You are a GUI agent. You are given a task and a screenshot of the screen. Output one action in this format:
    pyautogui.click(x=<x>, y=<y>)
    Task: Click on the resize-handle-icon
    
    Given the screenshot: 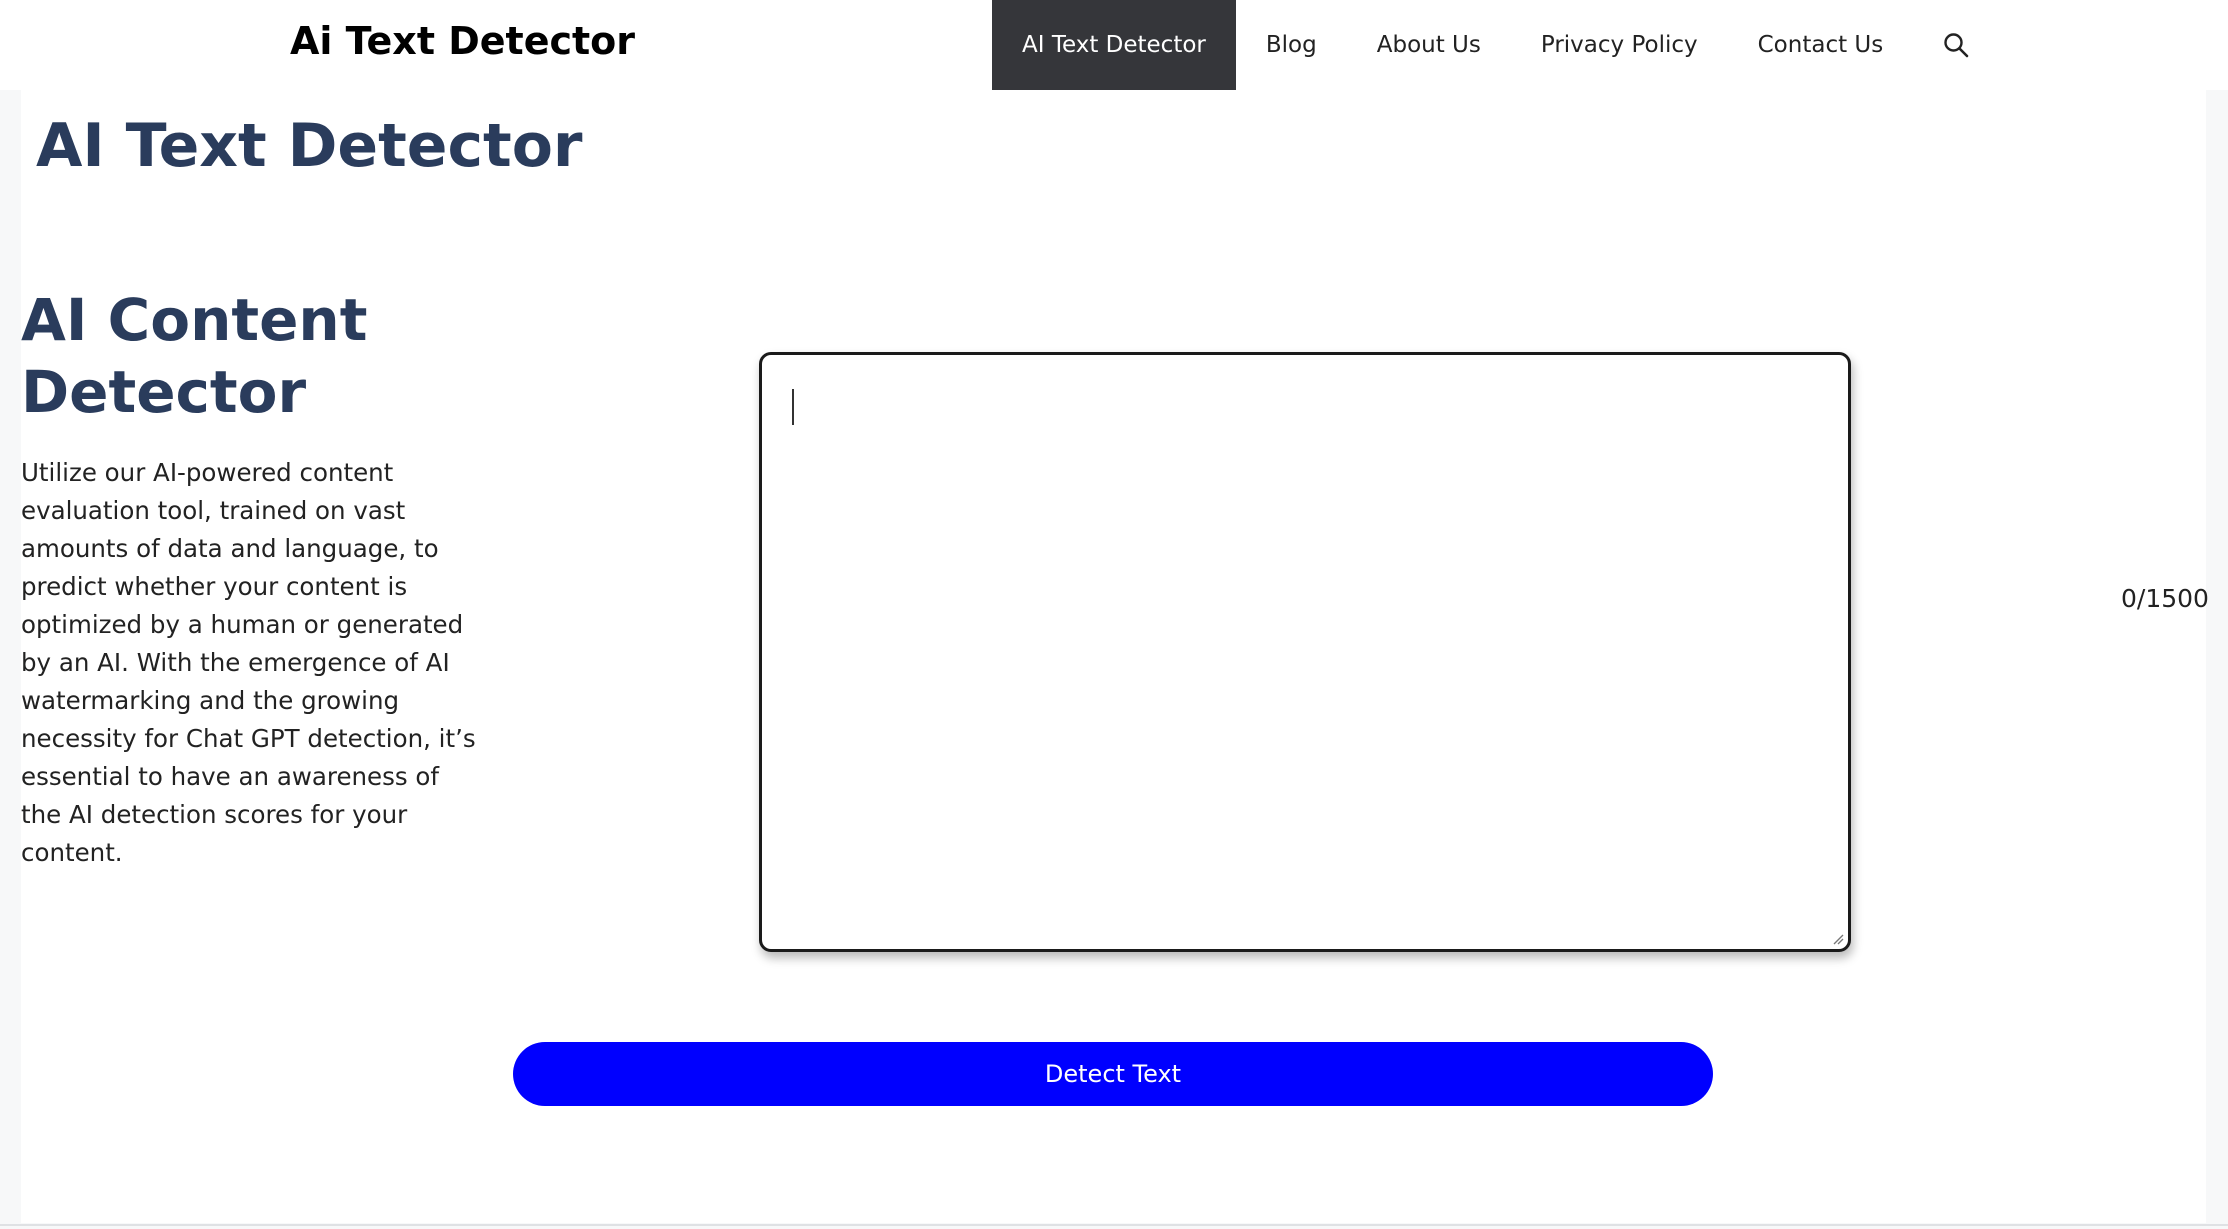 What is the action you would take?
    pyautogui.click(x=1838, y=939)
    